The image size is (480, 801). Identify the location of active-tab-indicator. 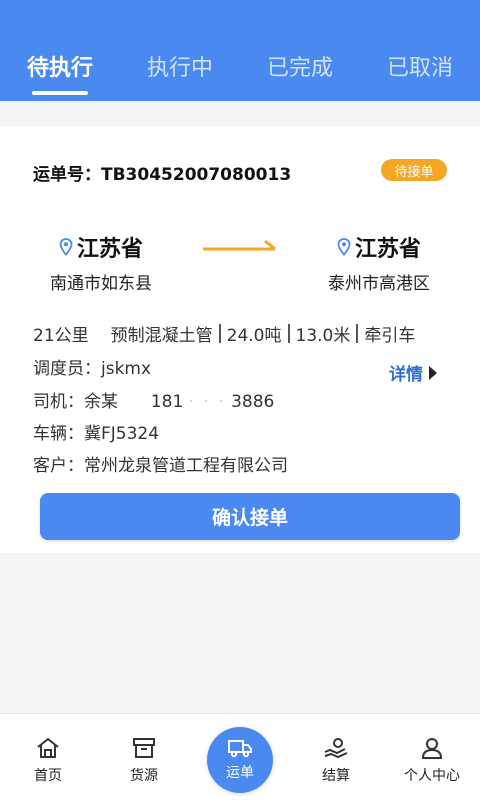
(60, 93).